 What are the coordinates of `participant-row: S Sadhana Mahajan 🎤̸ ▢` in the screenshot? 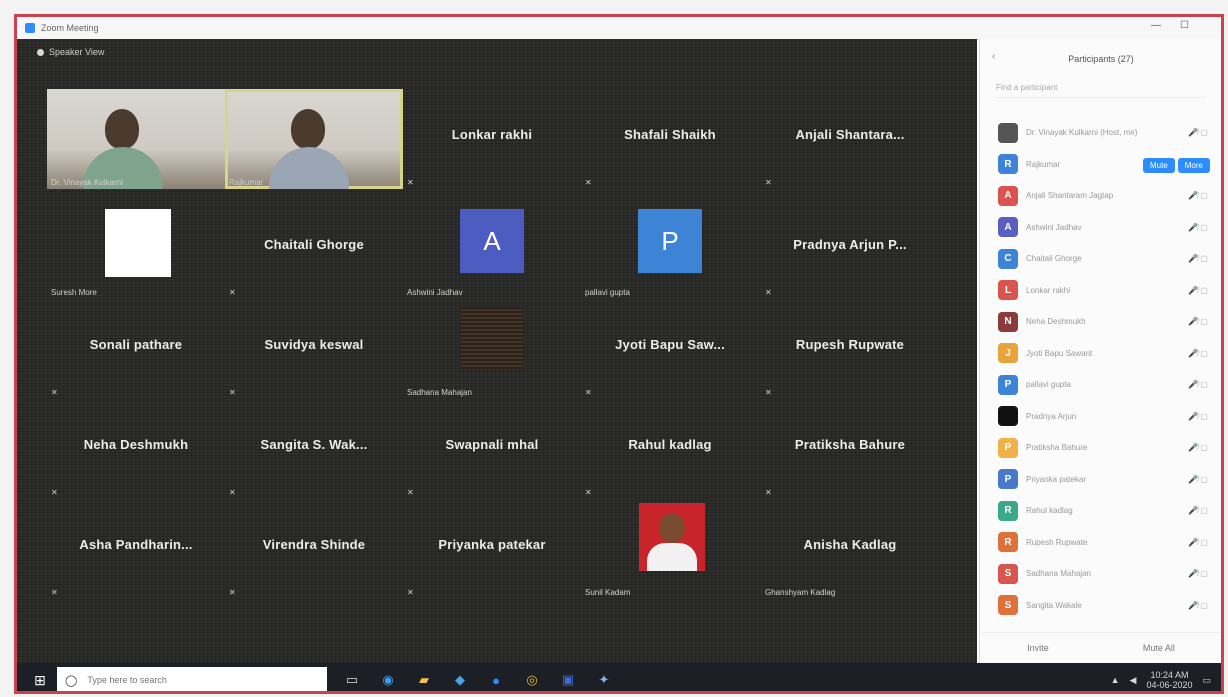 It's located at (1100, 574).